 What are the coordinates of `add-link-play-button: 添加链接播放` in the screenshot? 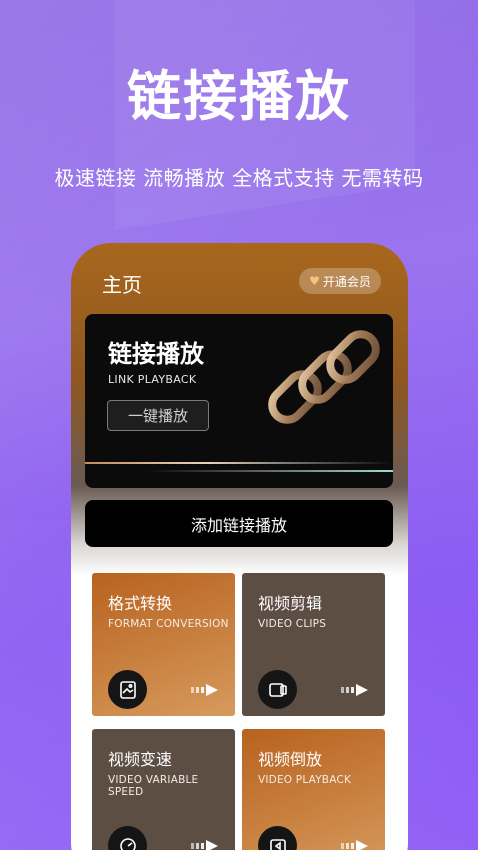 It's located at (239, 523).